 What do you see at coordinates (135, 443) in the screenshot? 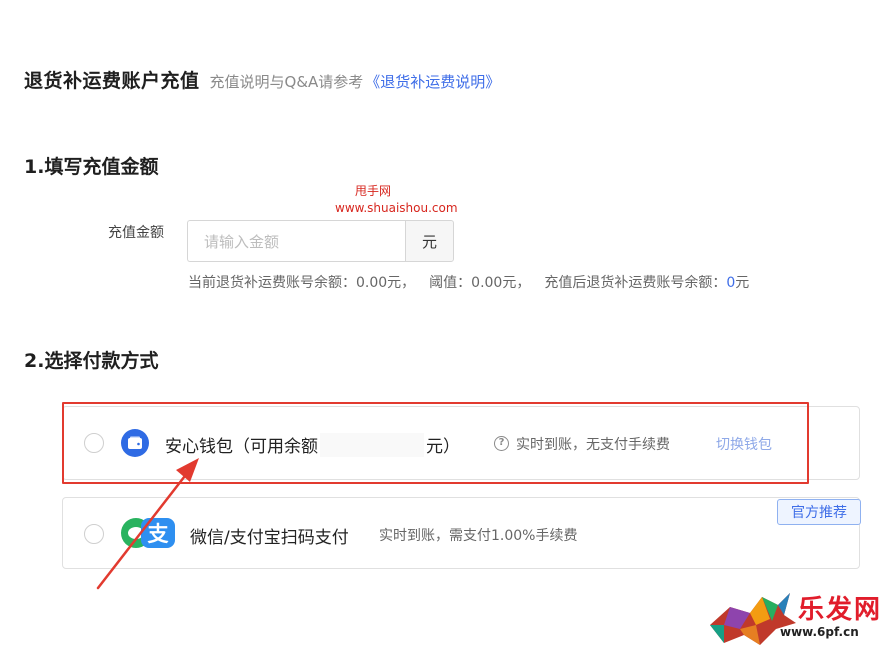
I see `wallet-icon` at bounding box center [135, 443].